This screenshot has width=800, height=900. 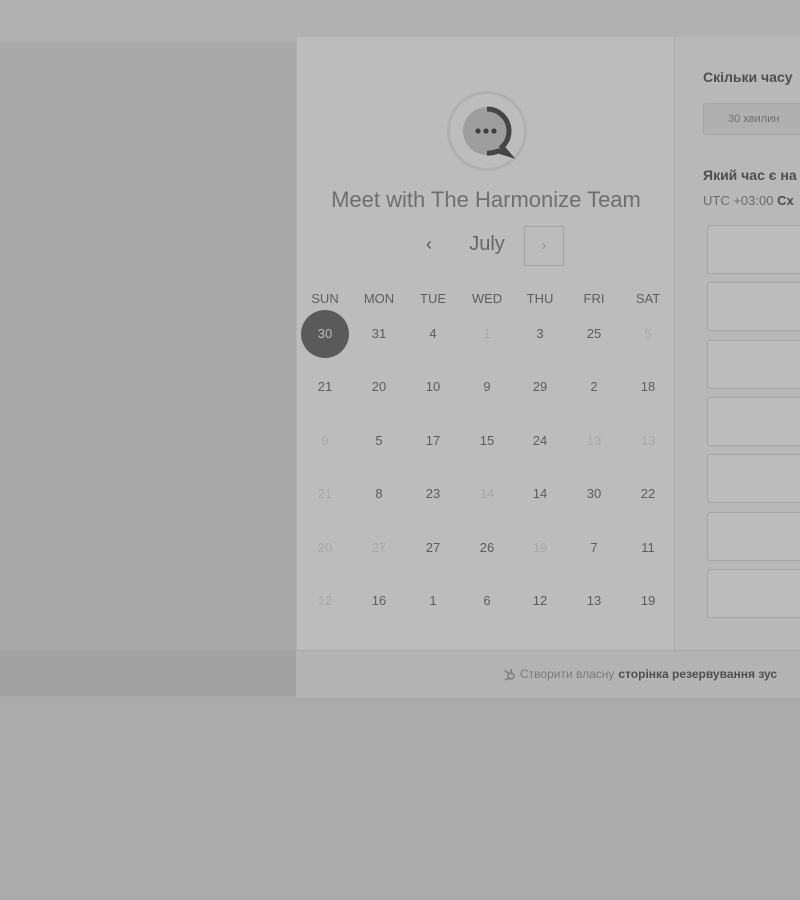 What do you see at coordinates (487, 441) in the screenshot?
I see `calendar-day: 15` at bounding box center [487, 441].